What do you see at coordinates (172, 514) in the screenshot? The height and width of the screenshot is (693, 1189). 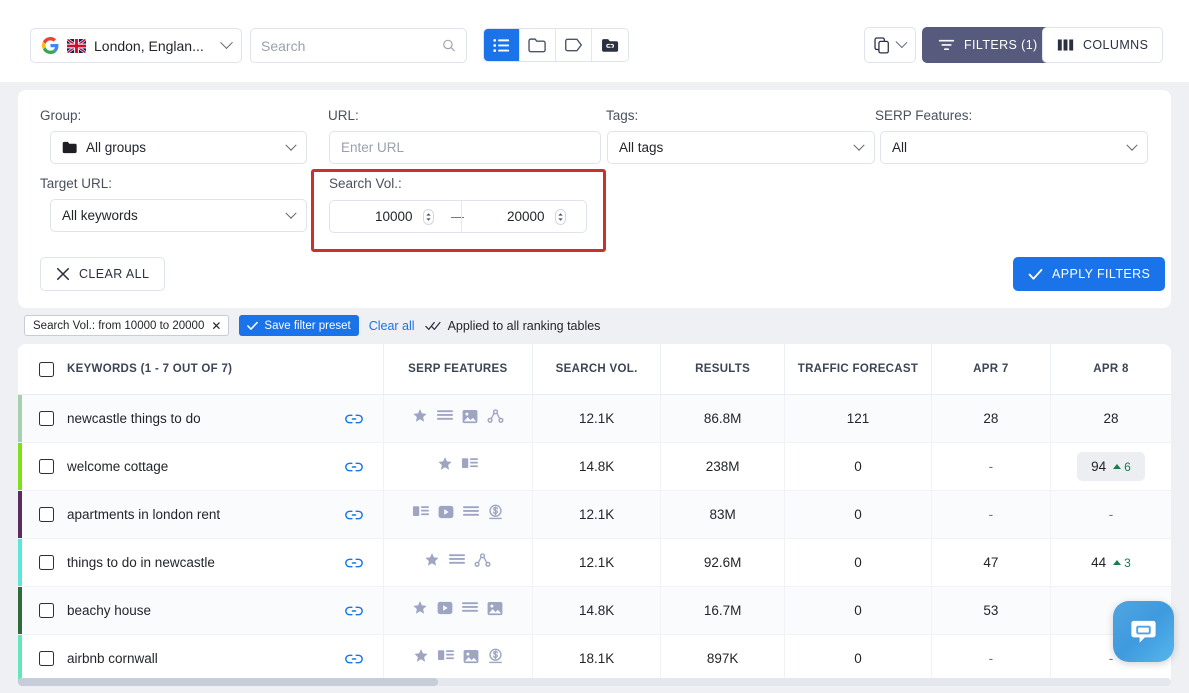 I see `keyword-cell: apartments in london rent` at bounding box center [172, 514].